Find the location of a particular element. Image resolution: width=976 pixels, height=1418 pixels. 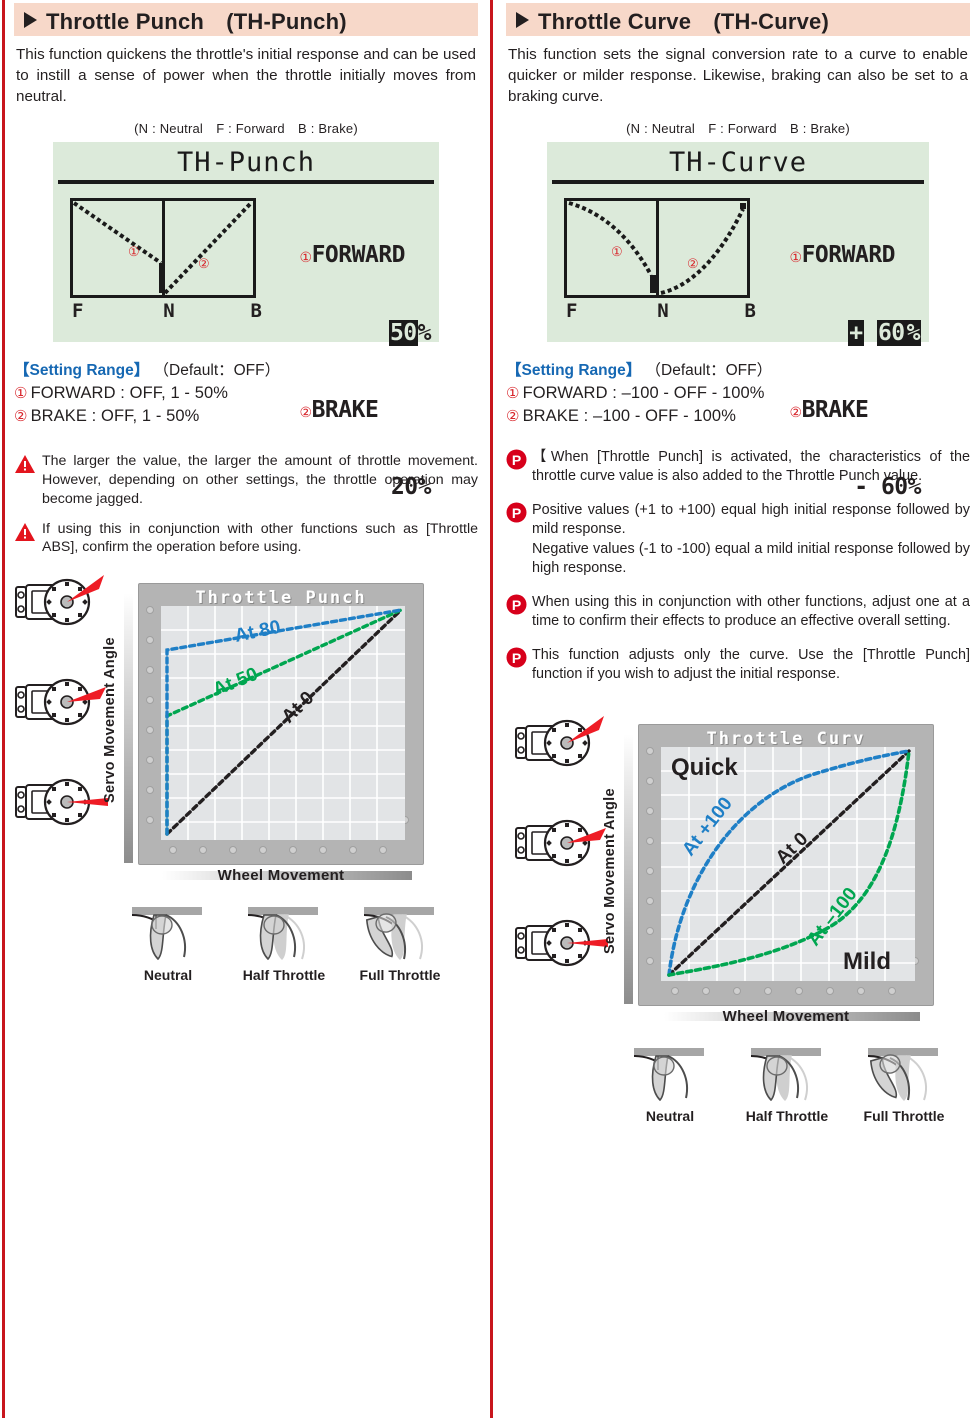

left-setting-num-2: ② is located at coordinates (21, 416).